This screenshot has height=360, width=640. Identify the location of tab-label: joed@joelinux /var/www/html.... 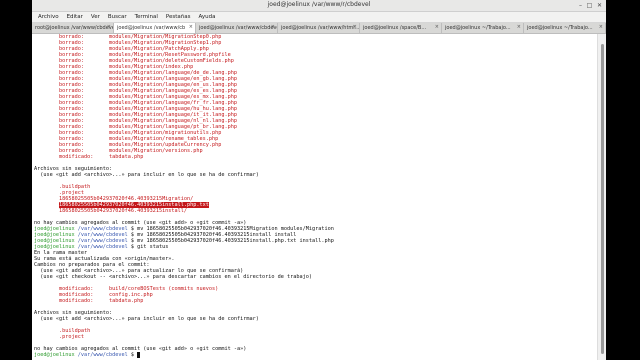
(320, 28).